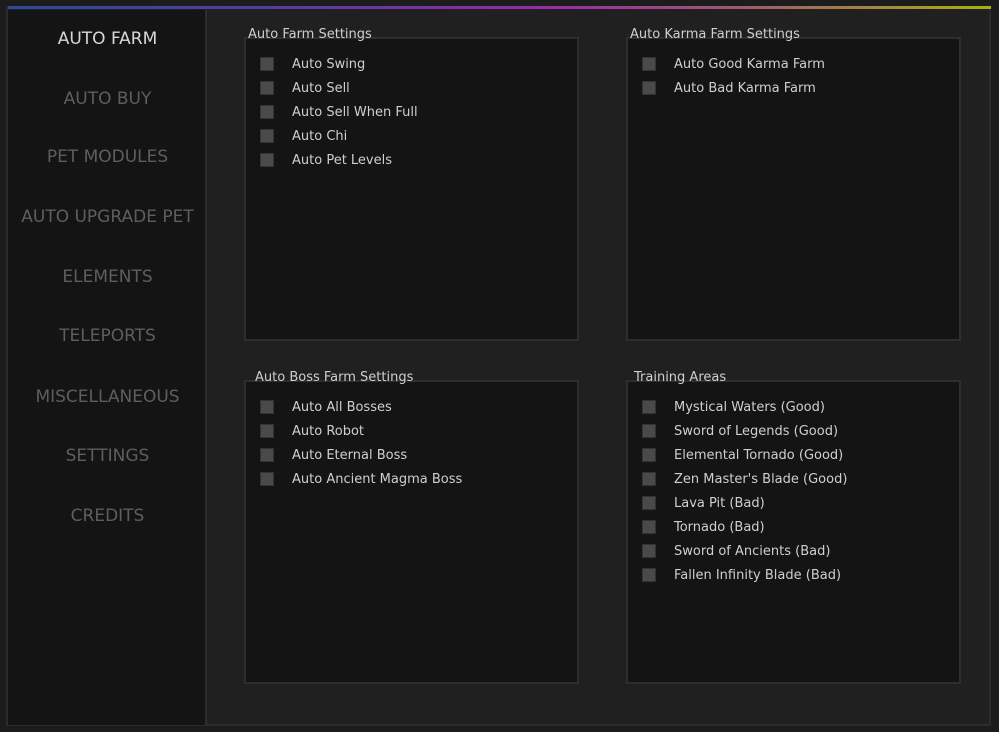 Image resolution: width=999 pixels, height=732 pixels. I want to click on toggle-label: Tornado (Bad), so click(719, 527).